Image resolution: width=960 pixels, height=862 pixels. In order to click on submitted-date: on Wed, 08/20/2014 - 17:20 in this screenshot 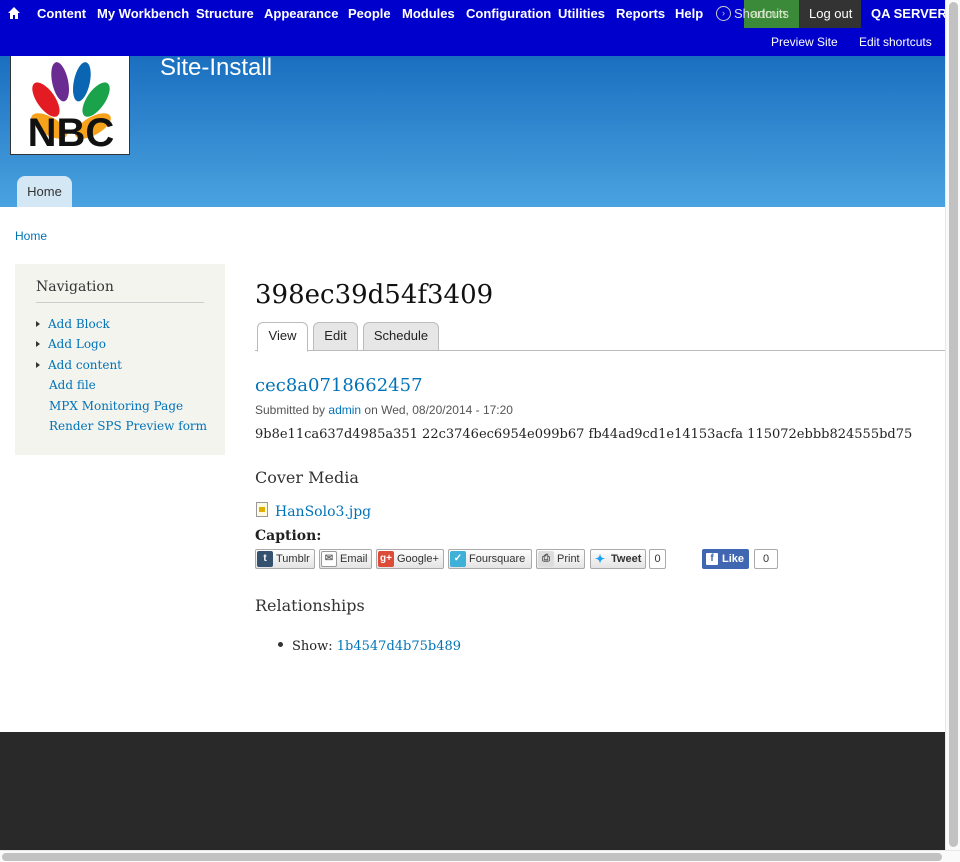, I will do `click(438, 410)`.